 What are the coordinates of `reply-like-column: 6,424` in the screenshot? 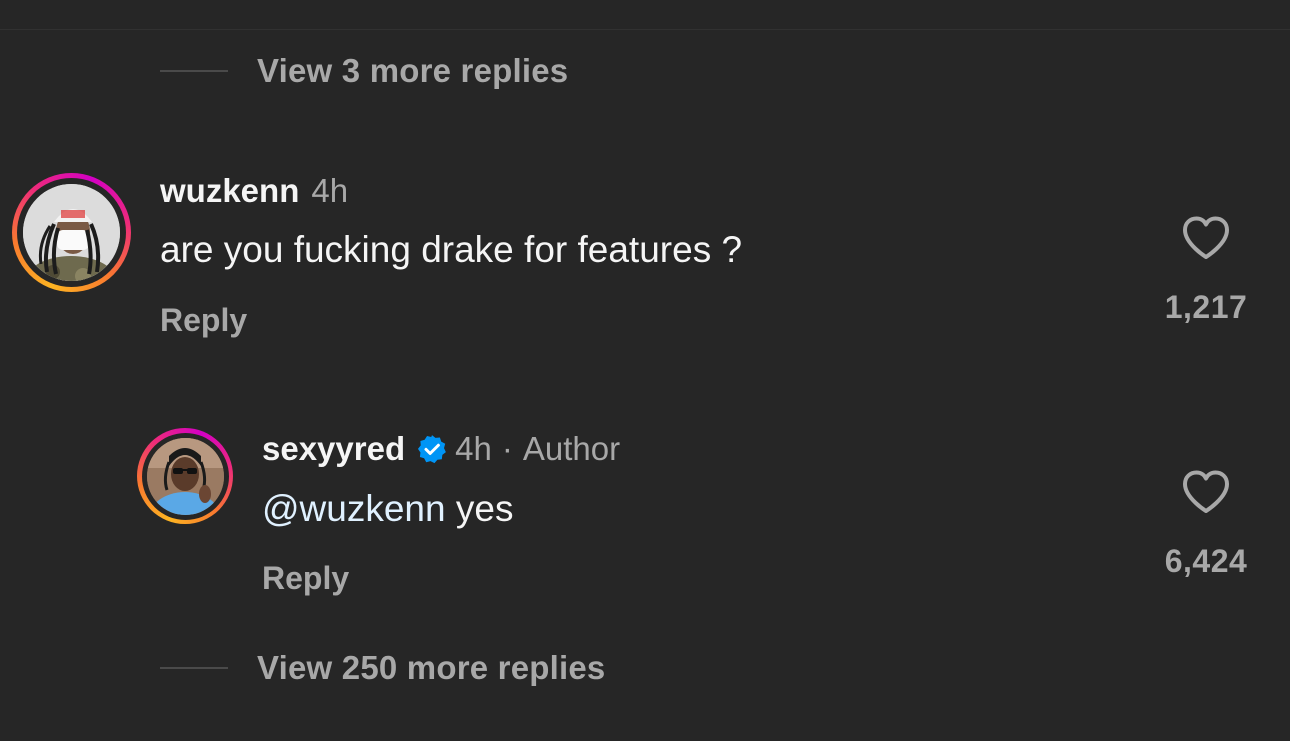 It's located at (1206, 525).